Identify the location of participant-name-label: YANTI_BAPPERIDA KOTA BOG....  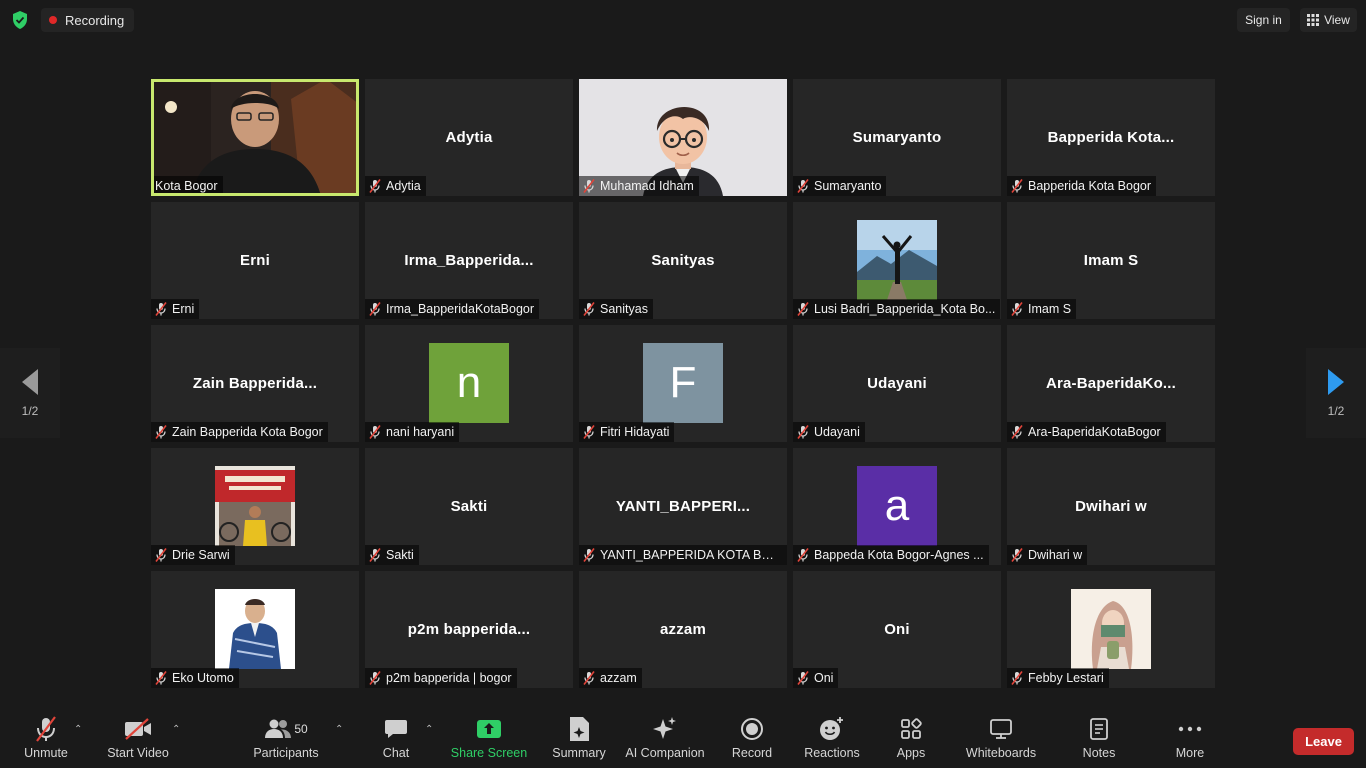
(683, 555).